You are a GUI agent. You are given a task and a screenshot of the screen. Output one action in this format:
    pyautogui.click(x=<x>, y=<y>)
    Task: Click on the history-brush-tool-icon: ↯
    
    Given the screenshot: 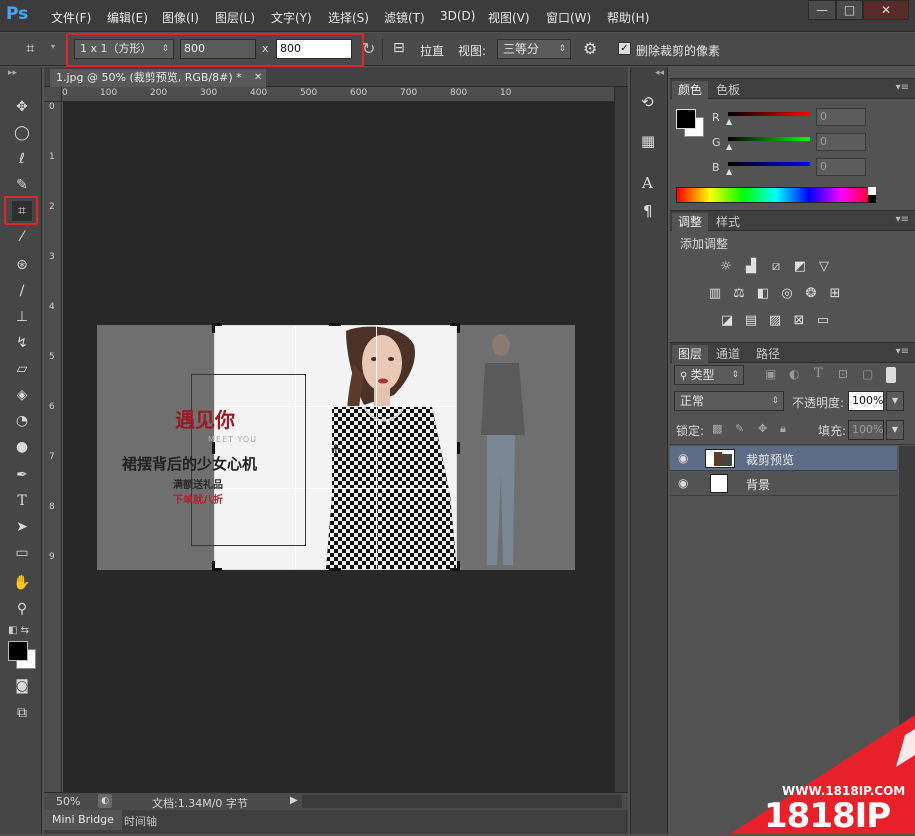 What is the action you would take?
    pyautogui.click(x=22, y=343)
    